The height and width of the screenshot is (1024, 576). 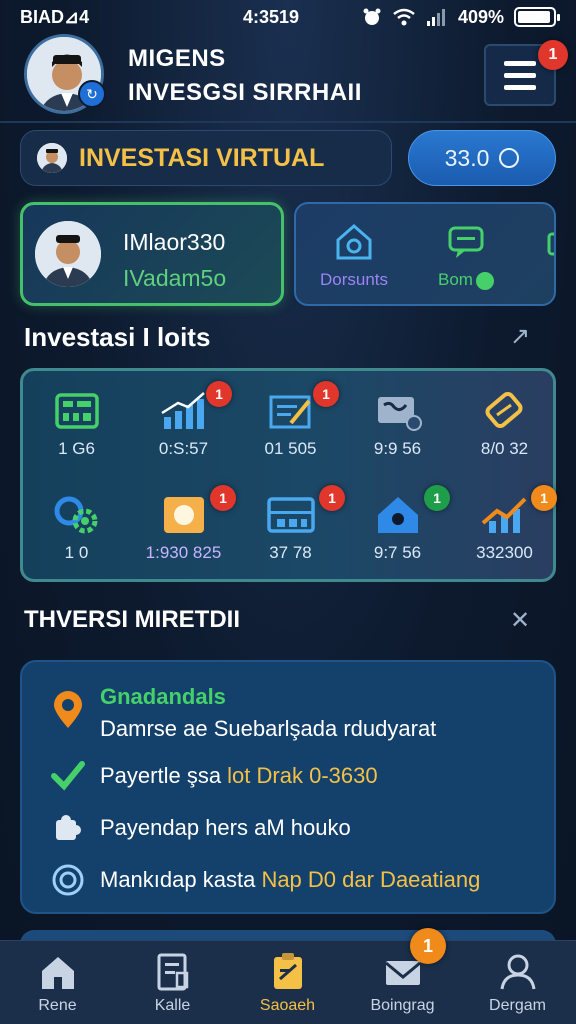 I want to click on grid-item-value: 1:930 825, so click(x=183, y=552).